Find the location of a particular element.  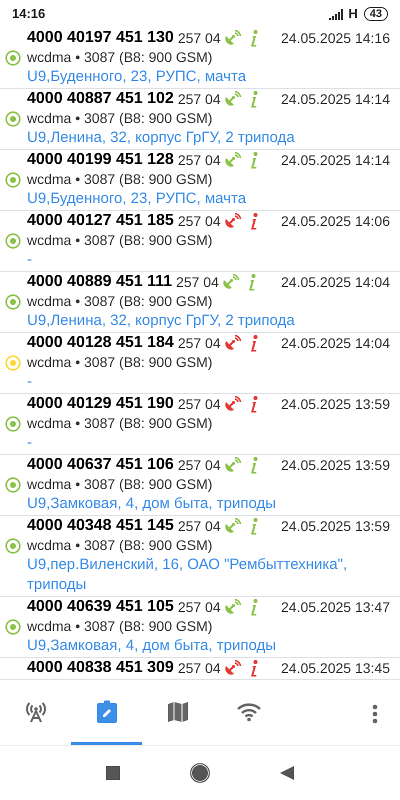

cell-row: 4000 40637 451 106 257 04 24.05.2025 13:59 wcdma • 3087 (B8: 900 GSM) U9,Замковая, 4, дом быта, триподы is located at coordinates (200, 485).